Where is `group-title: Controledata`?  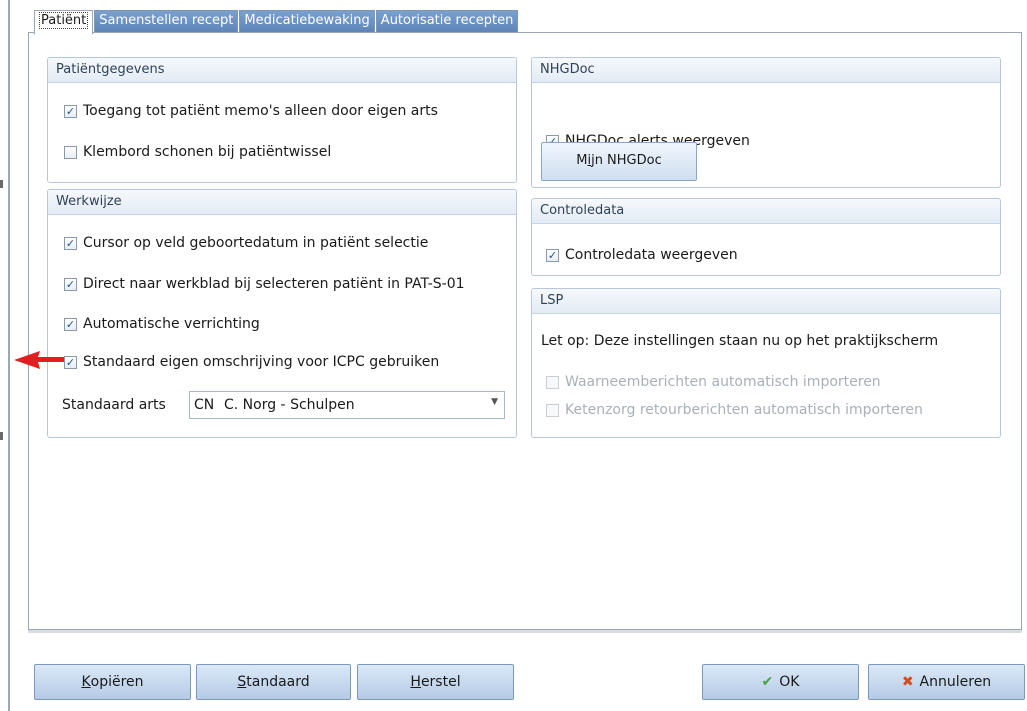
group-title: Controledata is located at coordinates (766, 211).